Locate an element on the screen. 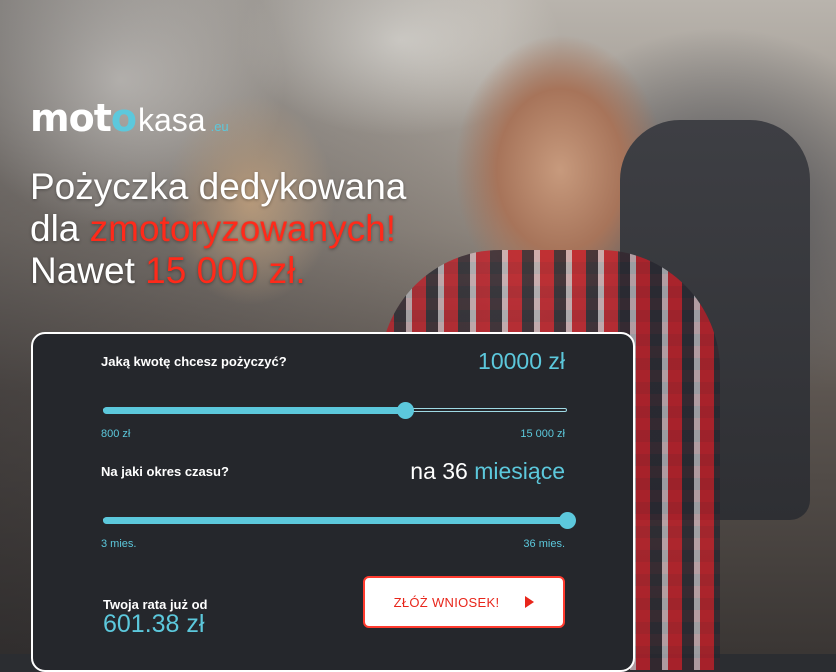 The image size is (836, 672). amount-slider-fill is located at coordinates (254, 410).